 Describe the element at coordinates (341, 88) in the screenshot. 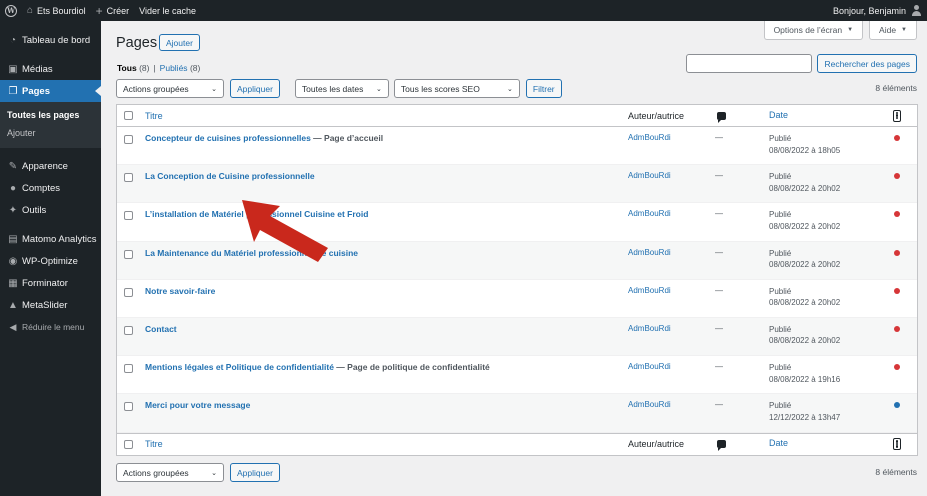

I see `date-filter-select: Toutes les dates ⌄` at that location.